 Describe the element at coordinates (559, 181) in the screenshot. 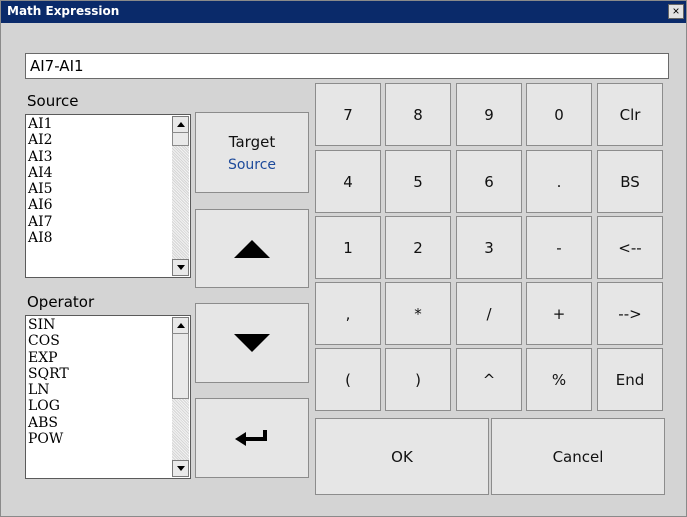

I see `key-button: .` at that location.